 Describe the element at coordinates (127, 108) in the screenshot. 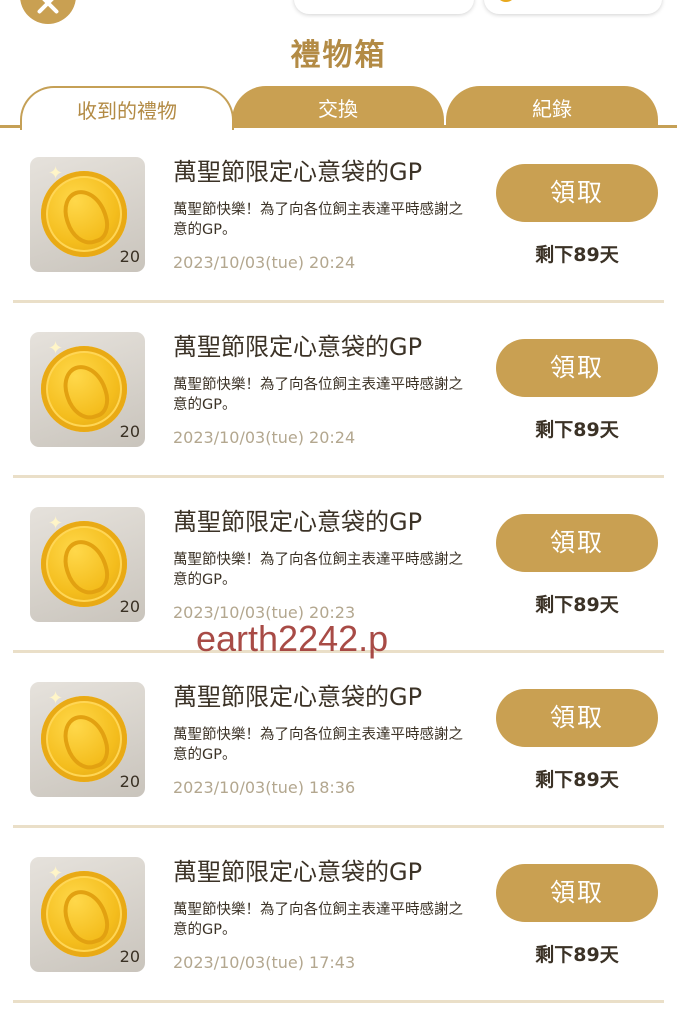

I see `tab-received-gifts: 收到的禮物` at that location.